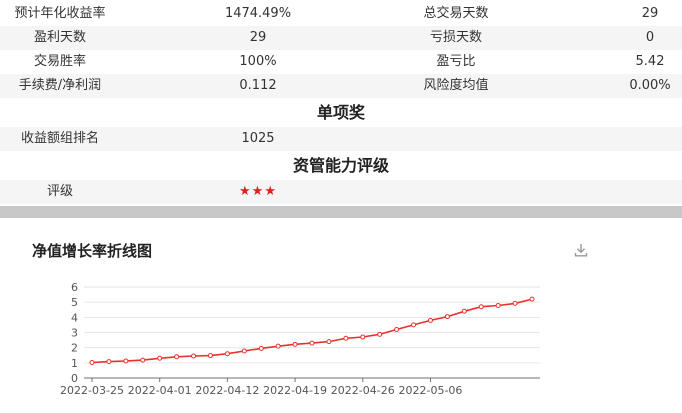  Describe the element at coordinates (456, 61) in the screenshot. I see `stat-label: 盈亏比` at that location.